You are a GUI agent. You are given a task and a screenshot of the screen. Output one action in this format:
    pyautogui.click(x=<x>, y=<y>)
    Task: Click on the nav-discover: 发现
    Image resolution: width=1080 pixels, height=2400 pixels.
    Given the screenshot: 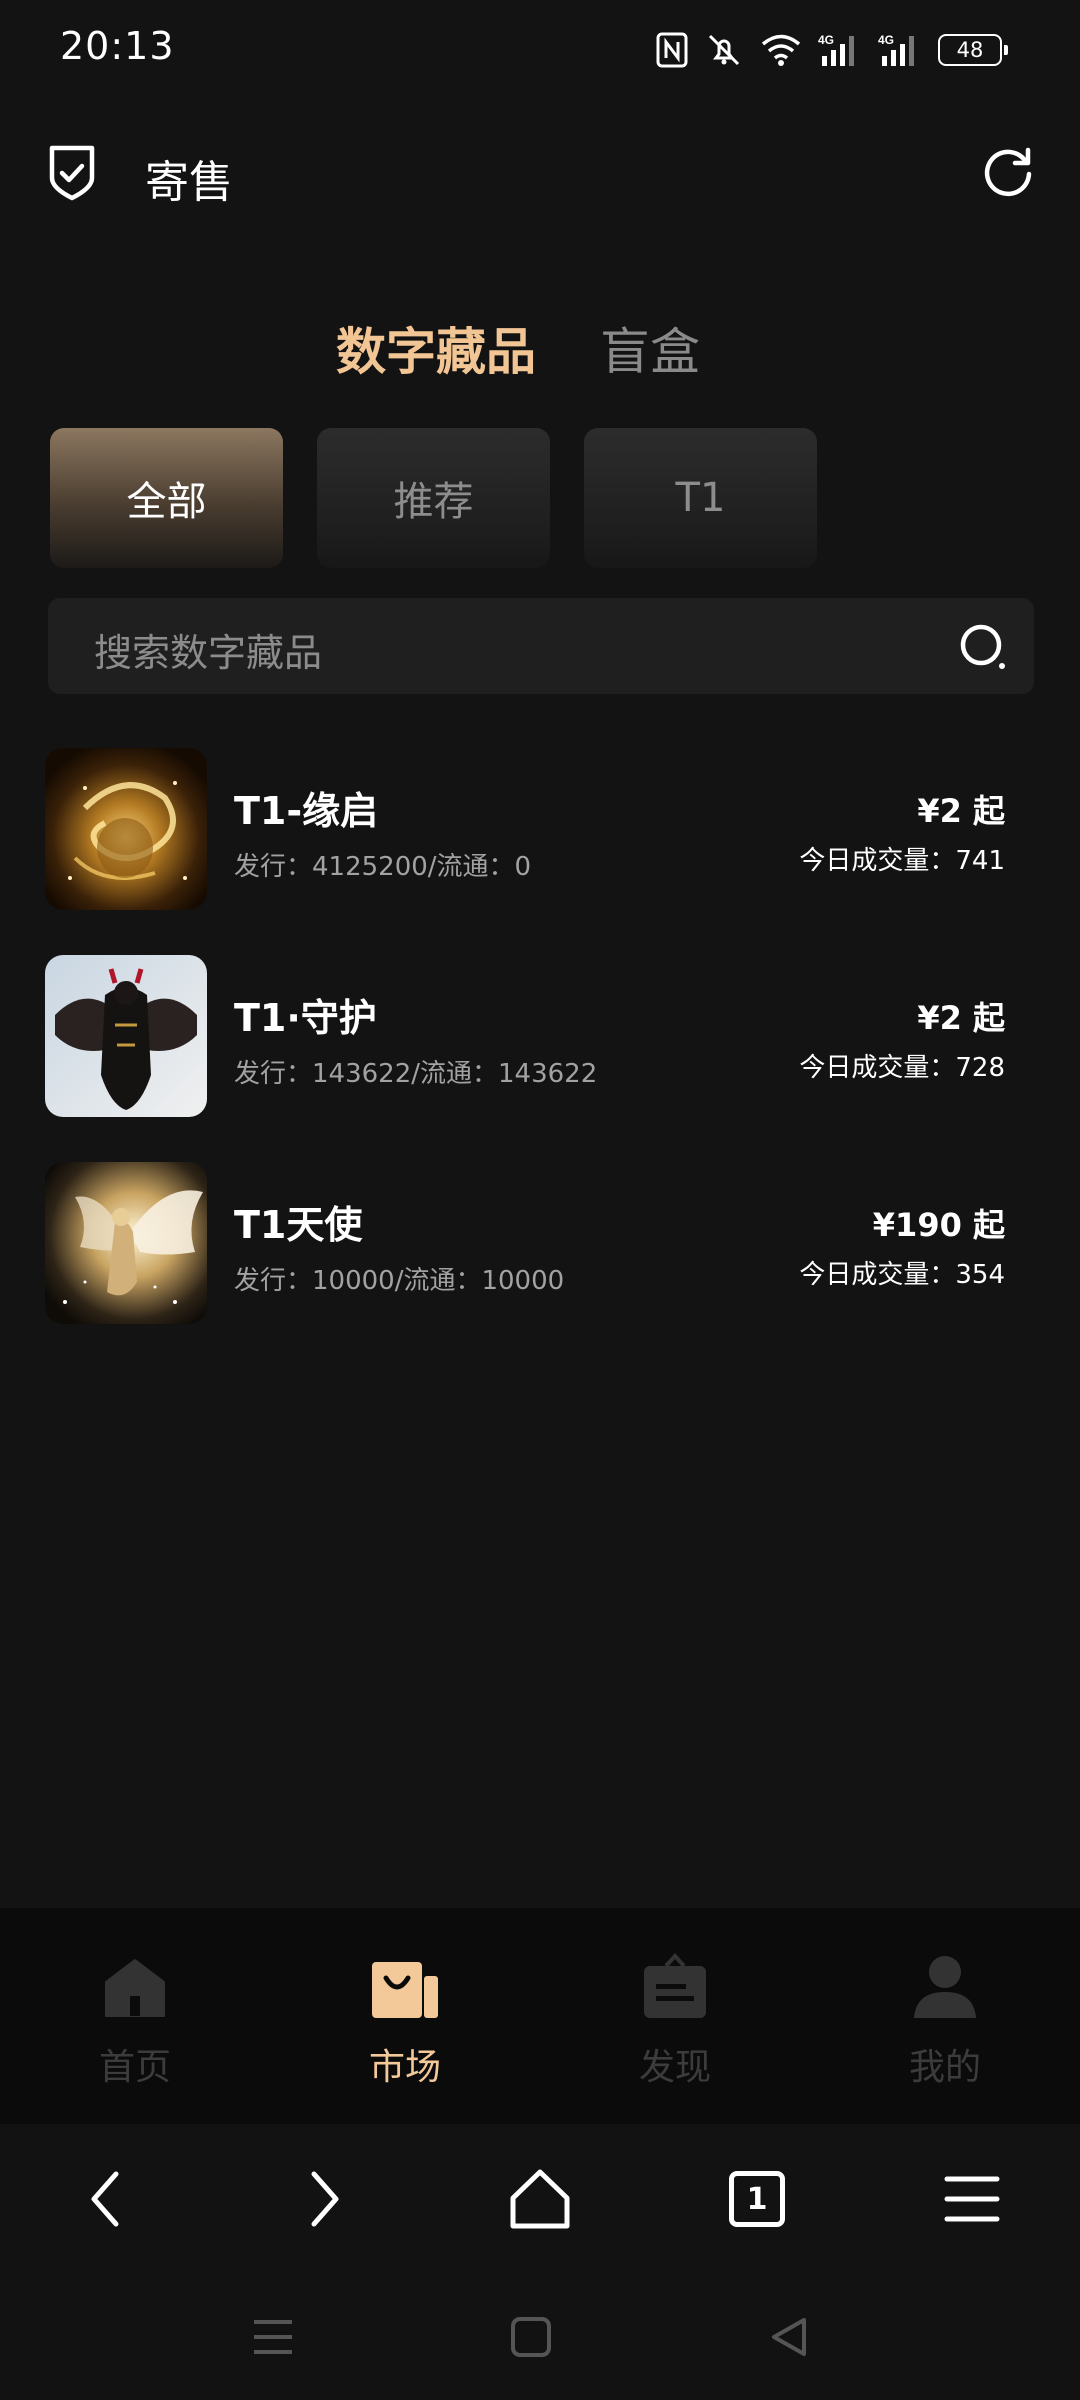 What is the action you would take?
    pyautogui.click(x=675, y=2016)
    